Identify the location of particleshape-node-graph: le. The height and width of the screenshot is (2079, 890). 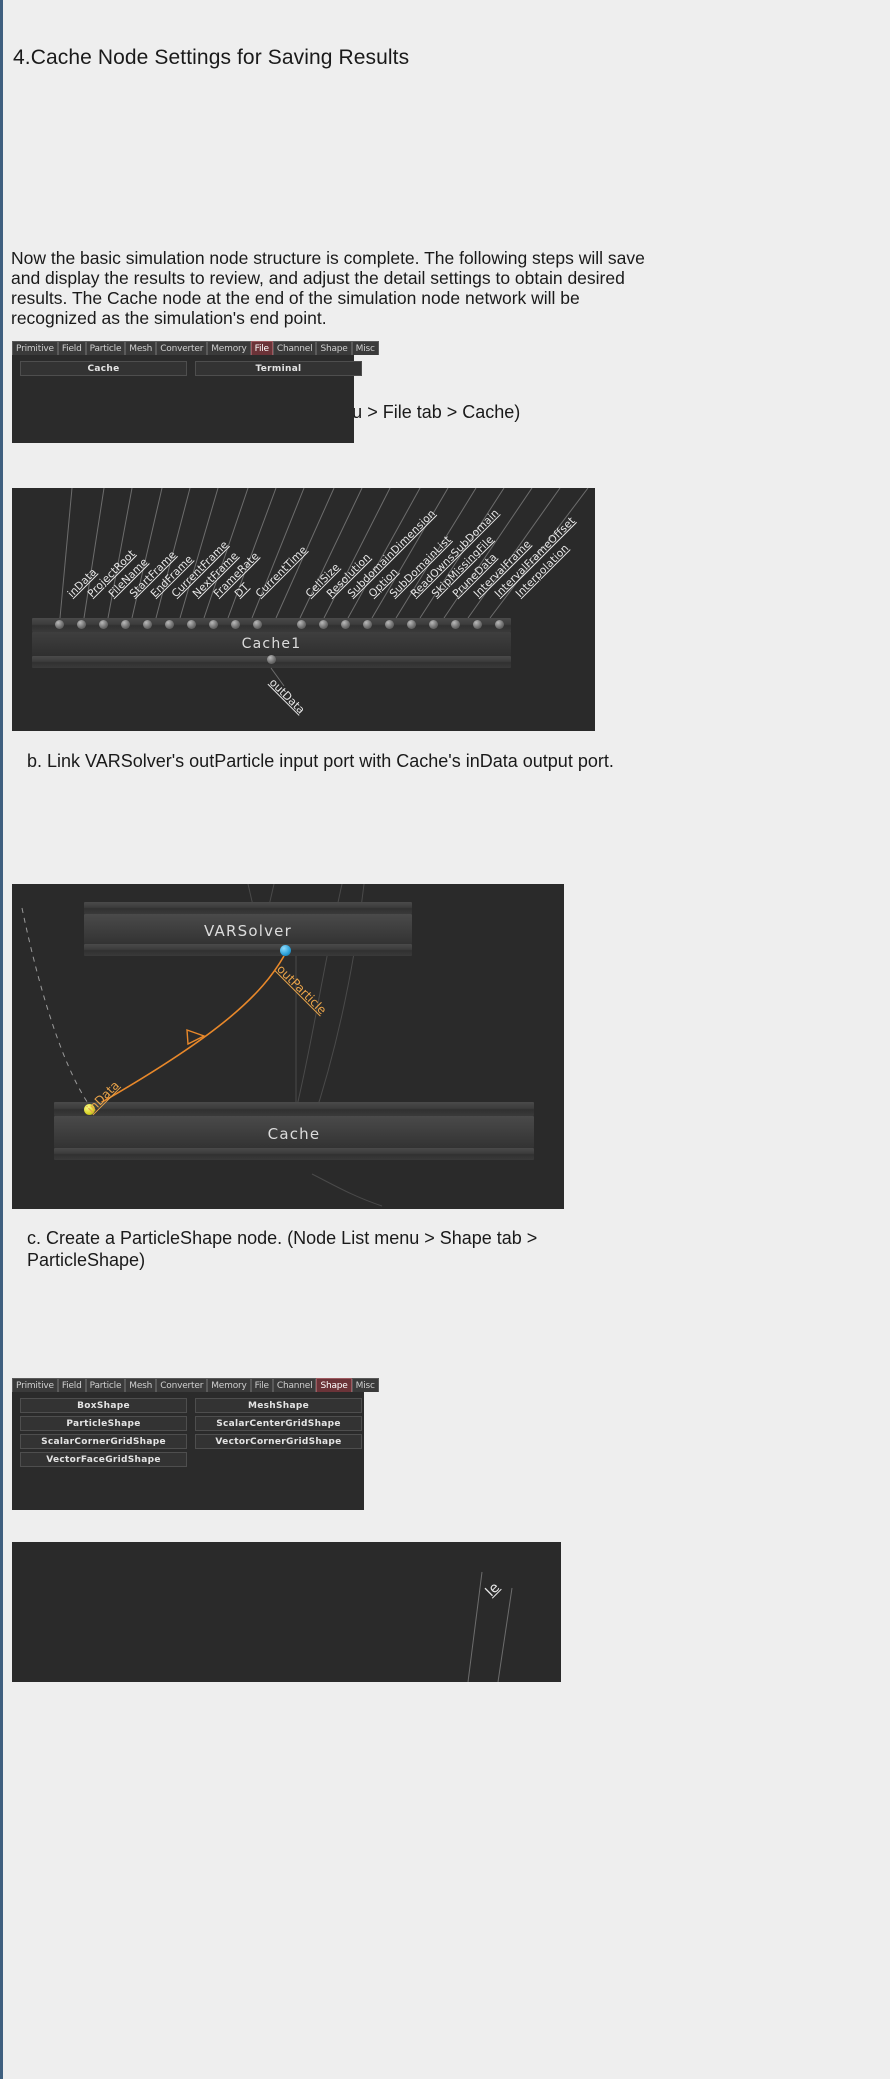
(286, 1612).